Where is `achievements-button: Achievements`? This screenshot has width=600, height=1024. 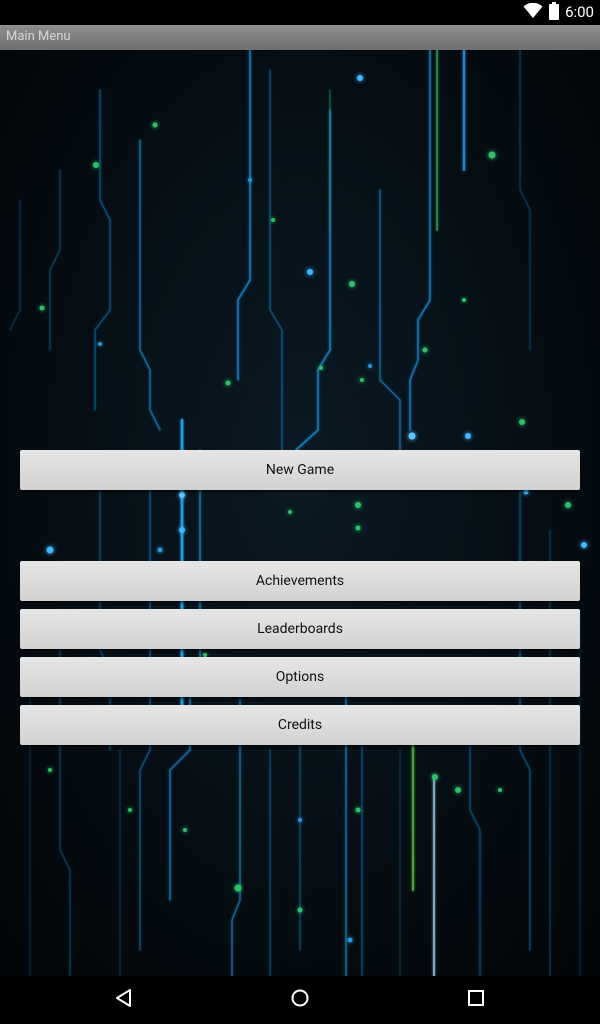
achievements-button: Achievements is located at coordinates (300, 581).